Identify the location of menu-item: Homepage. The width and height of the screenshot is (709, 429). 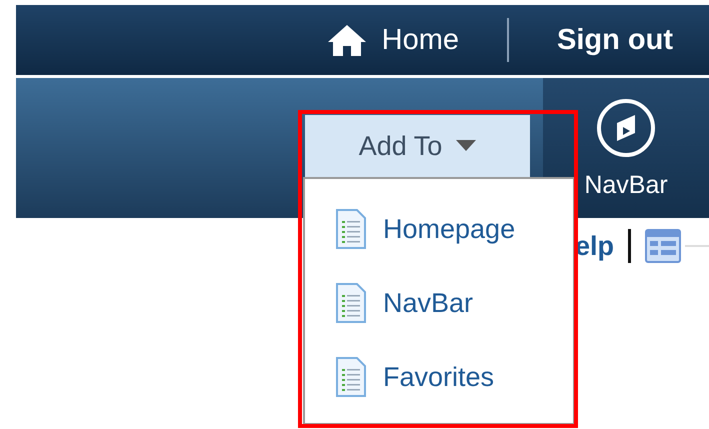
(449, 229).